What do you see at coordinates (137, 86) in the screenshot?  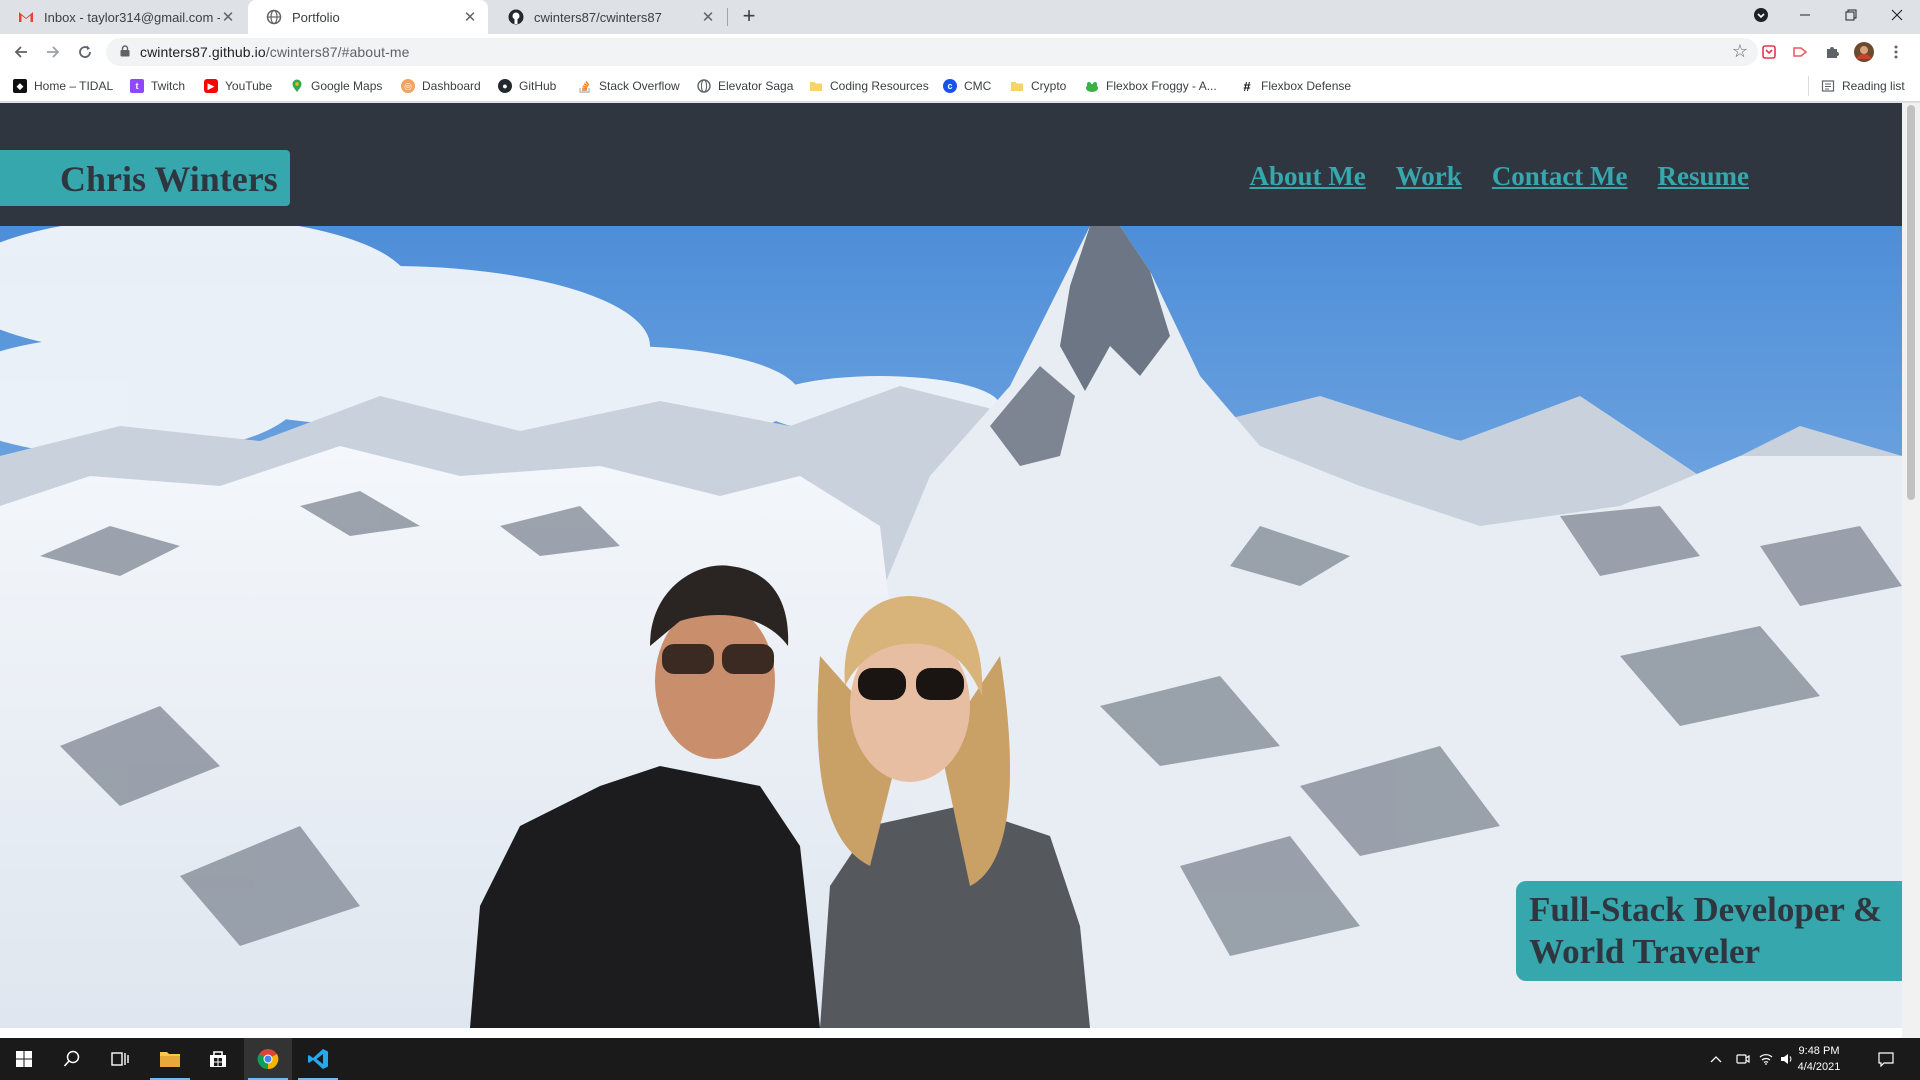 I see `twitch-icon: t` at bounding box center [137, 86].